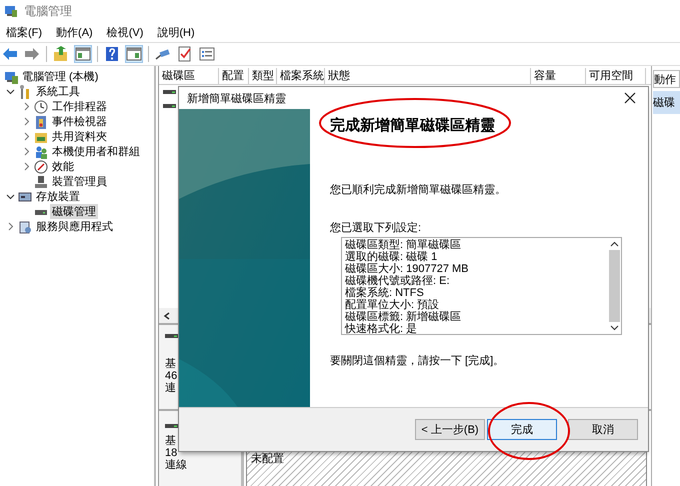 The image size is (680, 486). What do you see at coordinates (41, 167) in the screenshot?
I see `gauge-icon` at bounding box center [41, 167].